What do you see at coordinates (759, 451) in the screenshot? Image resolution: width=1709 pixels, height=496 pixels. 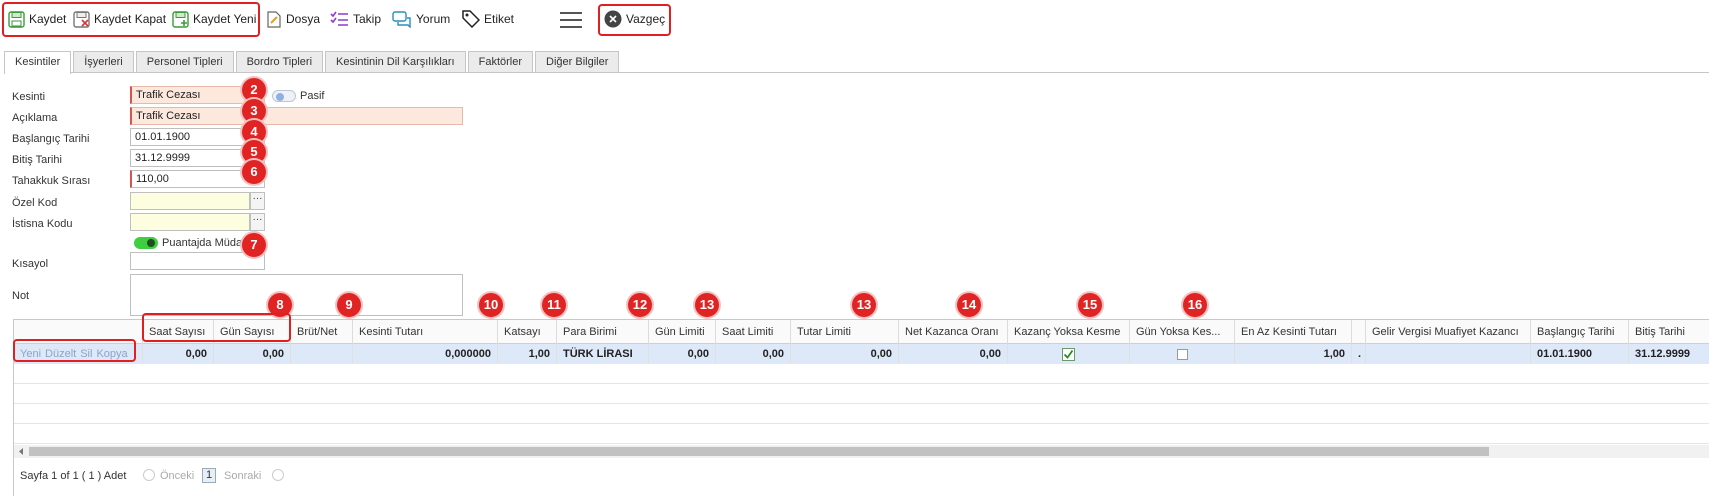 I see `scrollbar-thumb` at bounding box center [759, 451].